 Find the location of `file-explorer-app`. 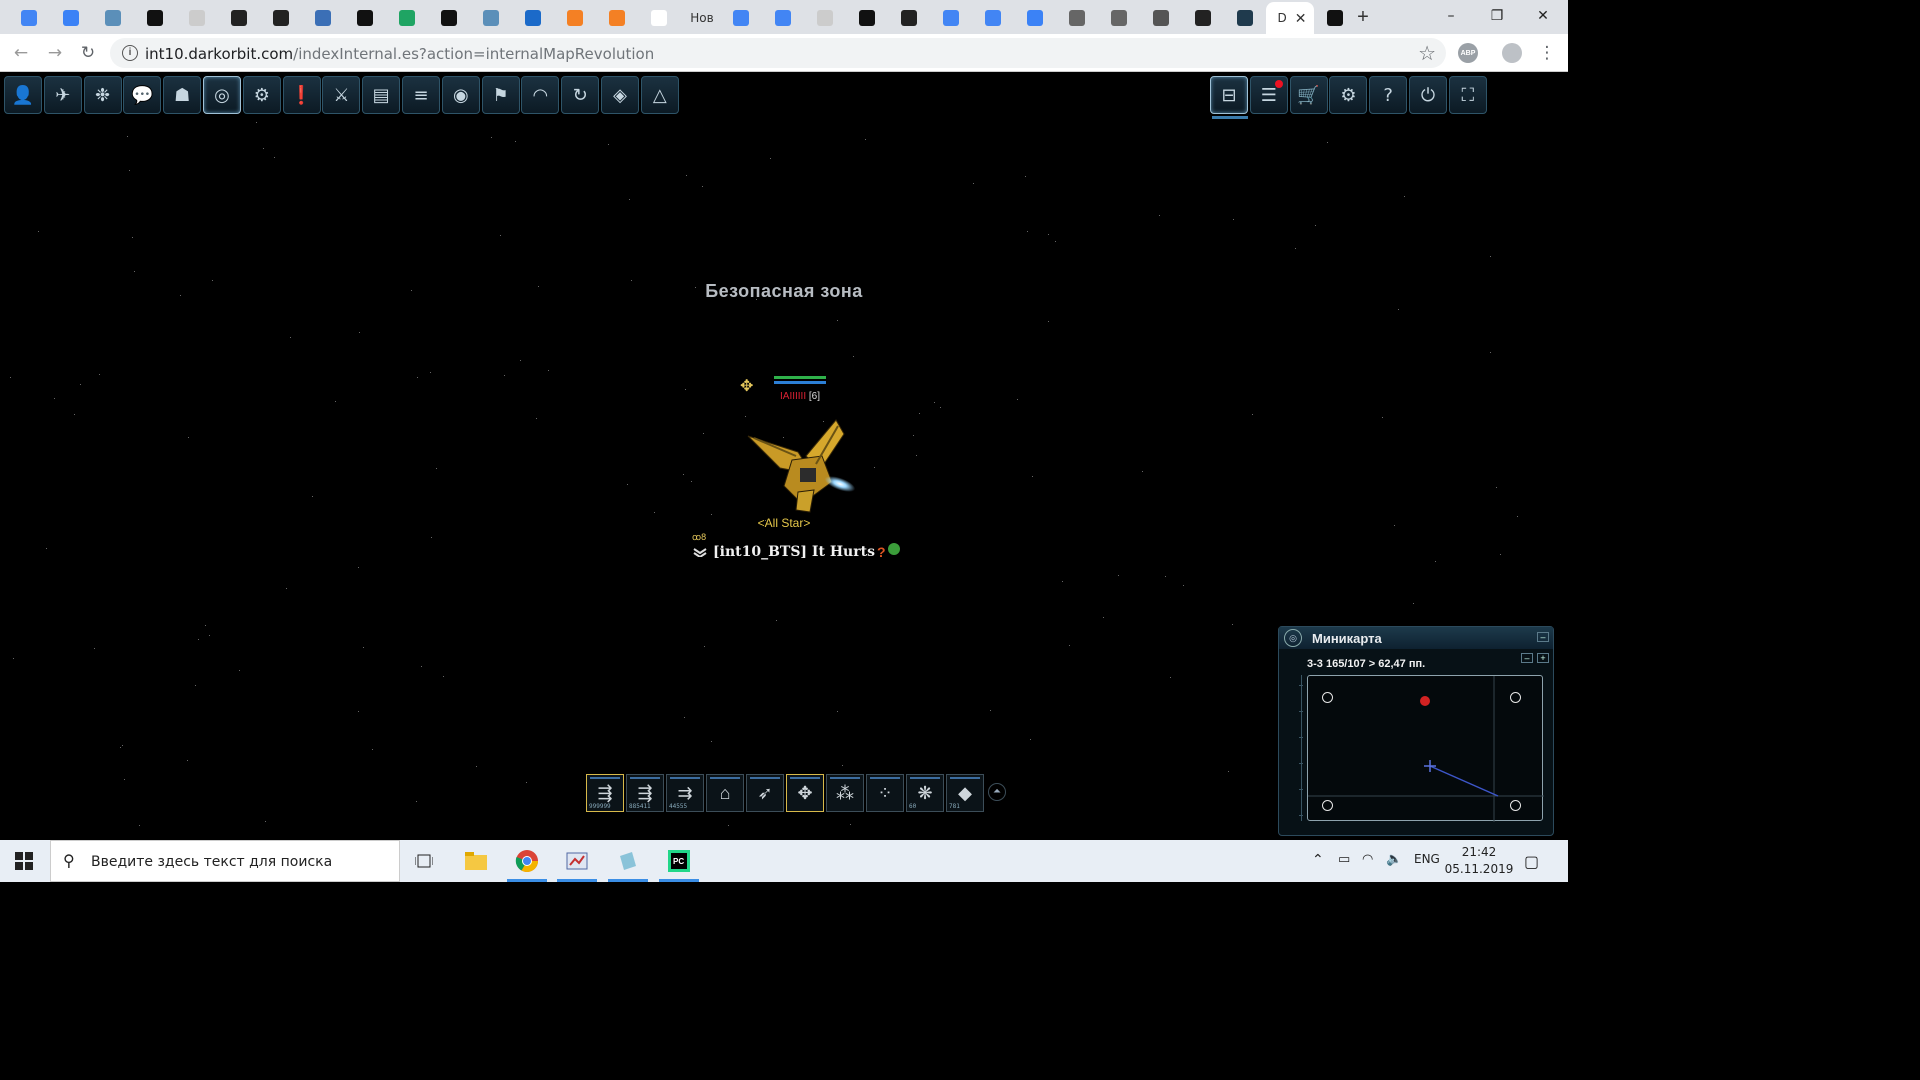

file-explorer-app is located at coordinates (476, 861).